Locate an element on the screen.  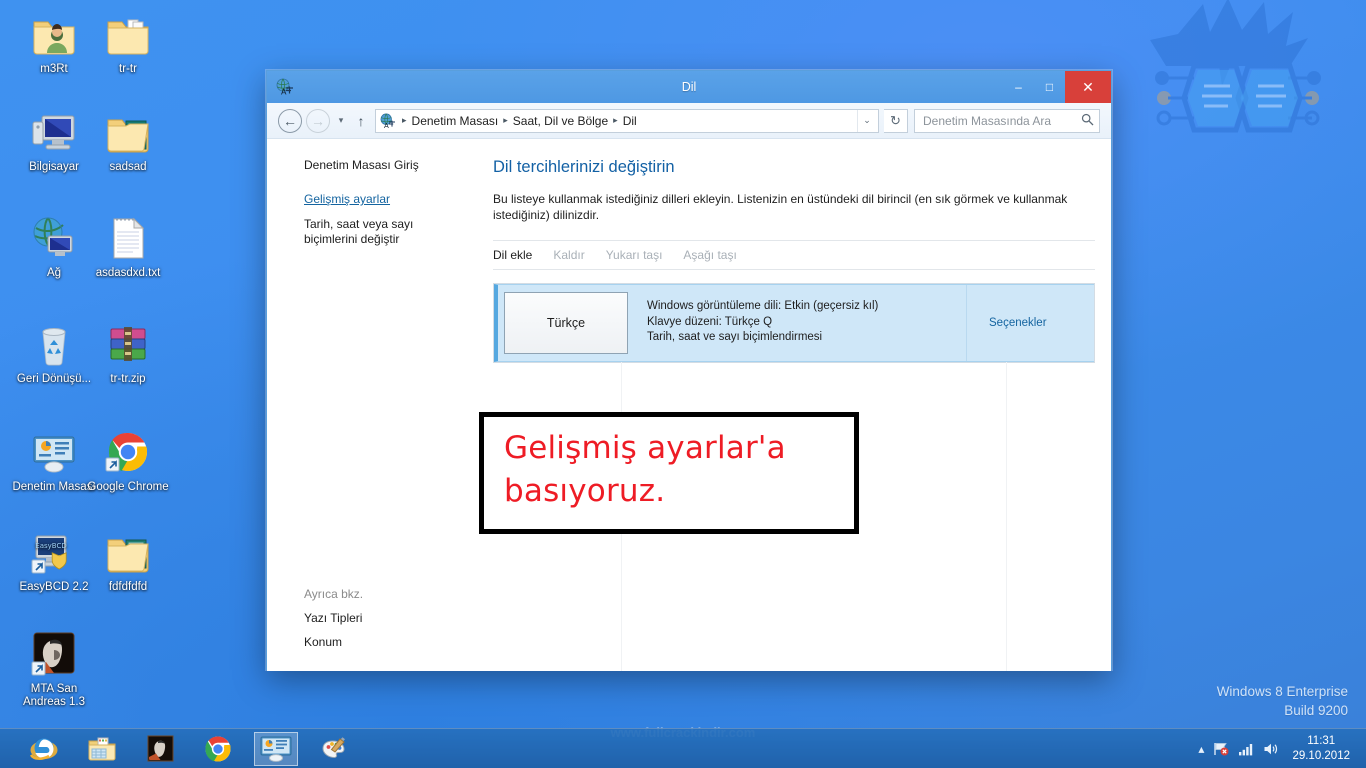
recycle-bin-icon is located at coordinates (54, 344).